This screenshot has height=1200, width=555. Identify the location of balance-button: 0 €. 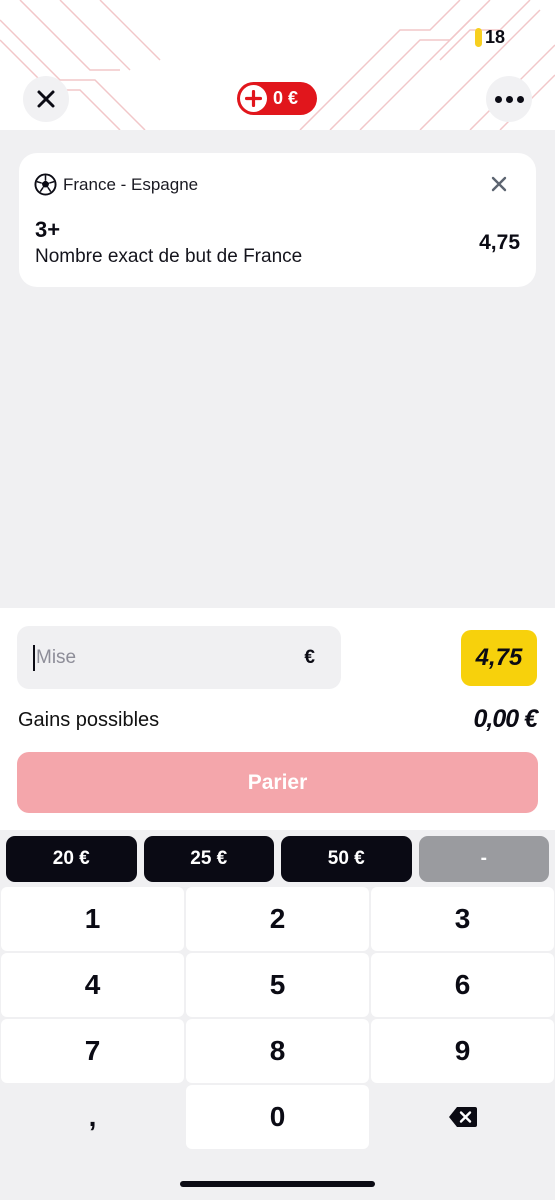
(277, 98).